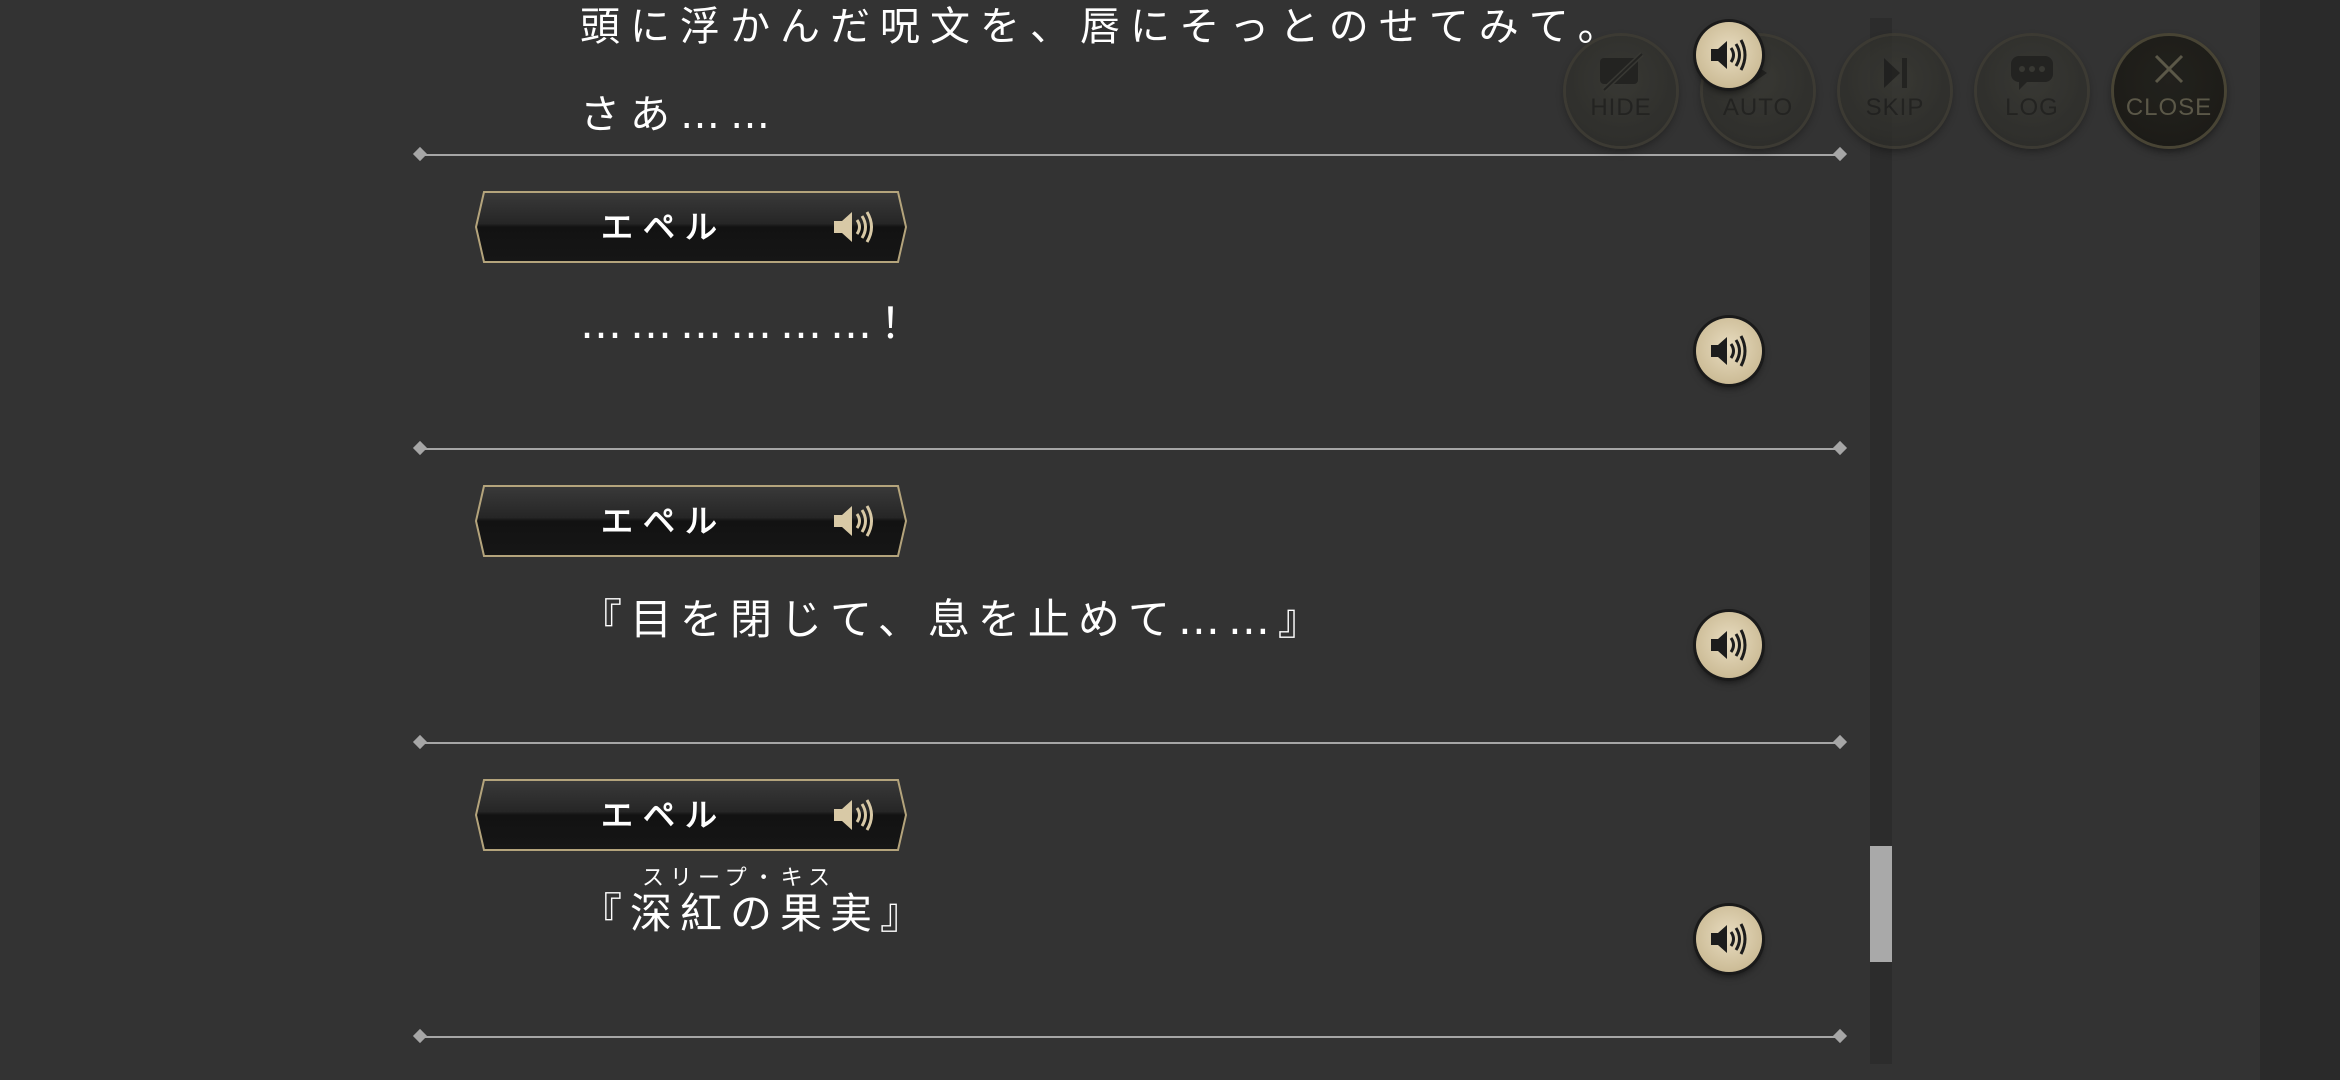 The image size is (2340, 1080). Describe the element at coordinates (1621, 107) in the screenshot. I see `hide-label: HIDE` at that location.